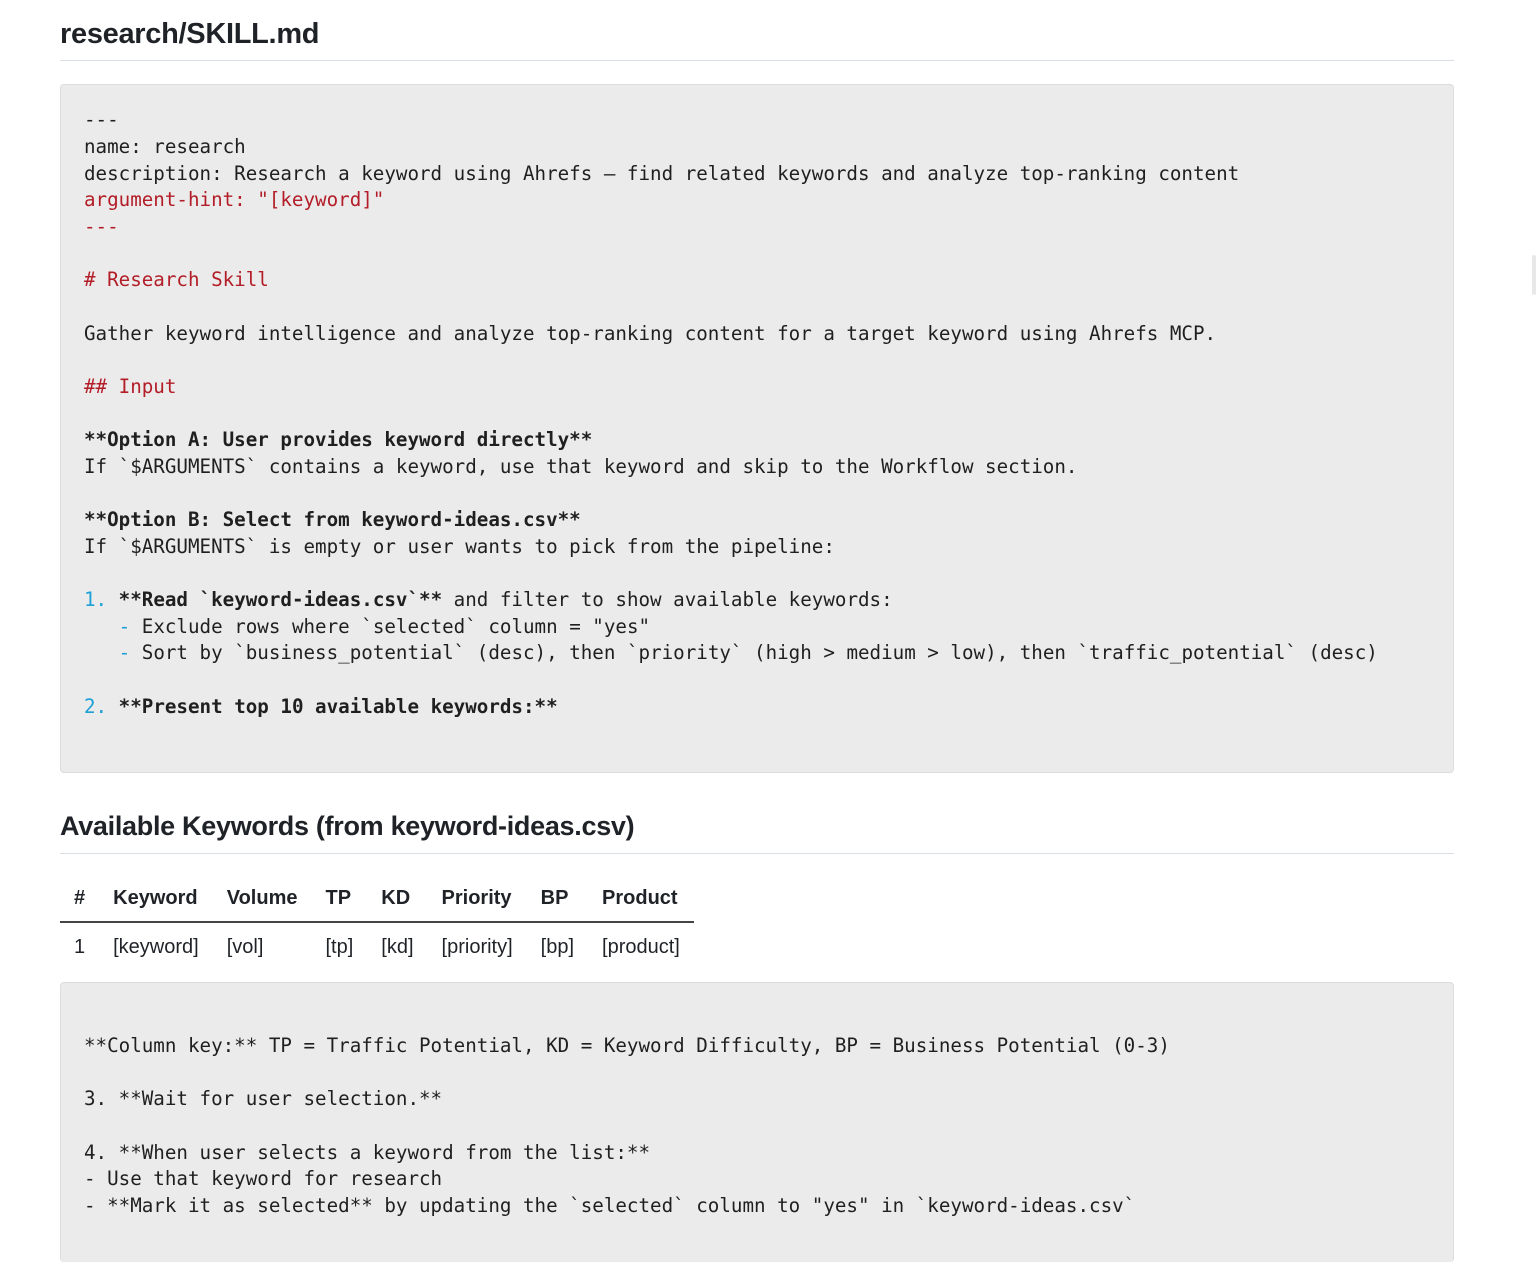 The height and width of the screenshot is (1262, 1536). I want to click on col-header: BP, so click(557, 899).